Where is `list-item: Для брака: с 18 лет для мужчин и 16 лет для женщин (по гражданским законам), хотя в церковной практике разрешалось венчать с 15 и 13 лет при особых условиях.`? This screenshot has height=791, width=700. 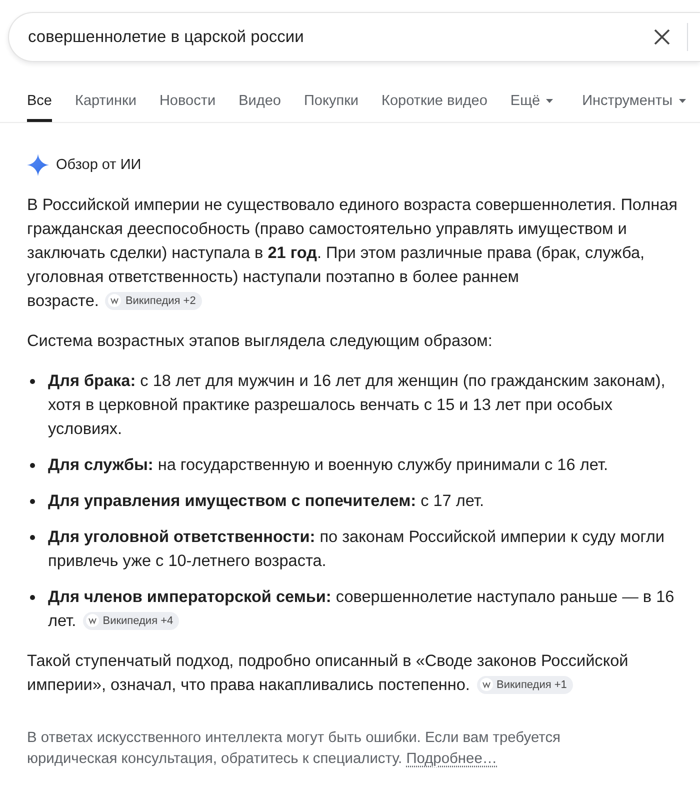
list-item: Для брака: с 18 лет для мужчин и 16 лет для женщин (по гражданским законам), хотя в церковной практике разрешалось венчать с 15 и 13 лет при особых условиях. is located at coordinates (357, 405).